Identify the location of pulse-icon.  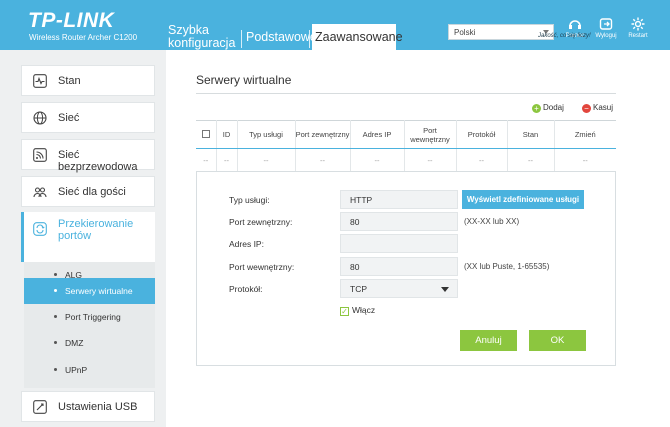
(40, 81).